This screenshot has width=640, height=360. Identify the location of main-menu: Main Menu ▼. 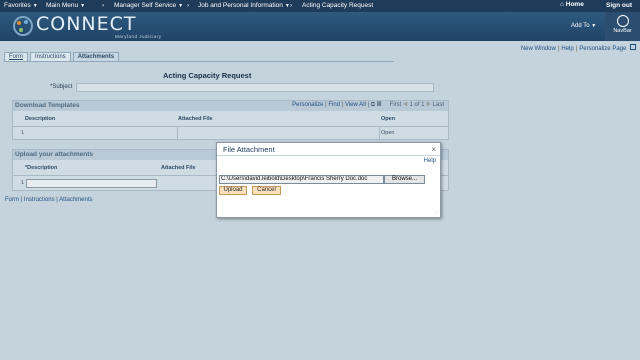
(65, 5).